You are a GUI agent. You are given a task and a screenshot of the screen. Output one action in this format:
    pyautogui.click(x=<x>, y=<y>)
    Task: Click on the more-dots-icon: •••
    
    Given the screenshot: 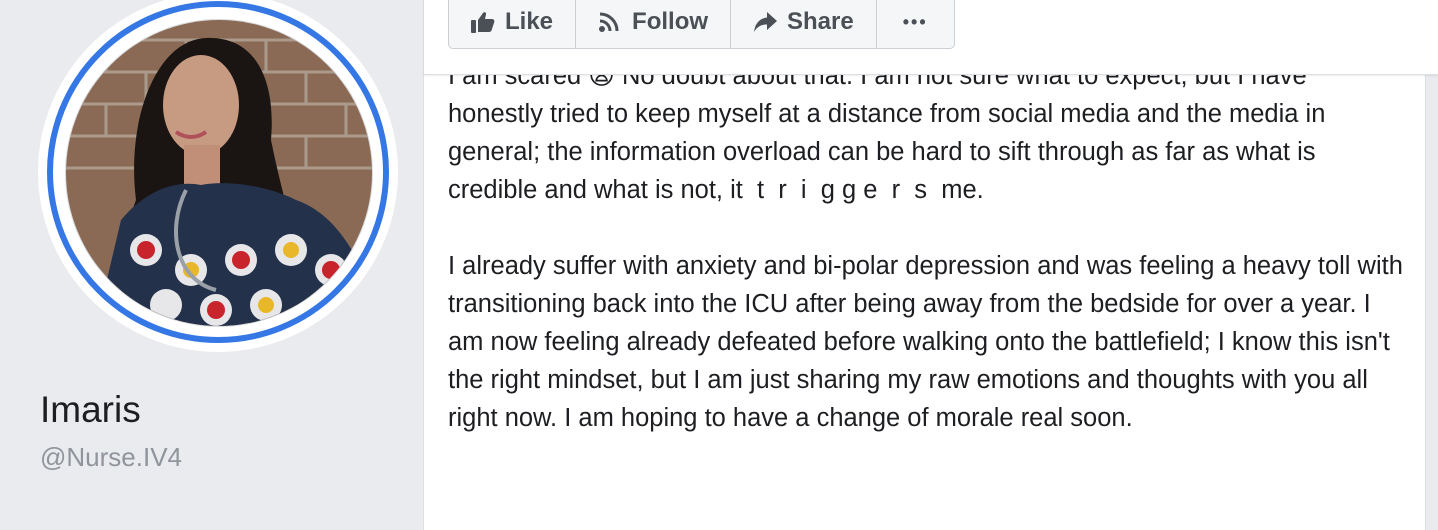 What is the action you would take?
    pyautogui.click(x=915, y=21)
    